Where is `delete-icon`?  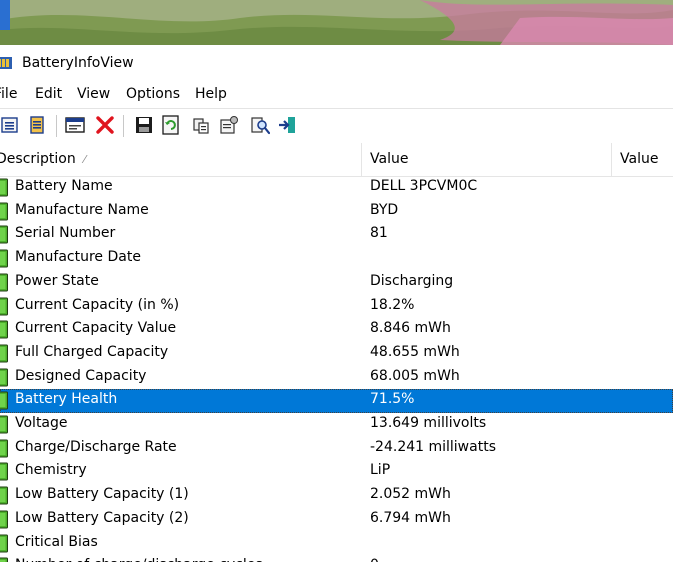
delete-icon is located at coordinates (105, 125).